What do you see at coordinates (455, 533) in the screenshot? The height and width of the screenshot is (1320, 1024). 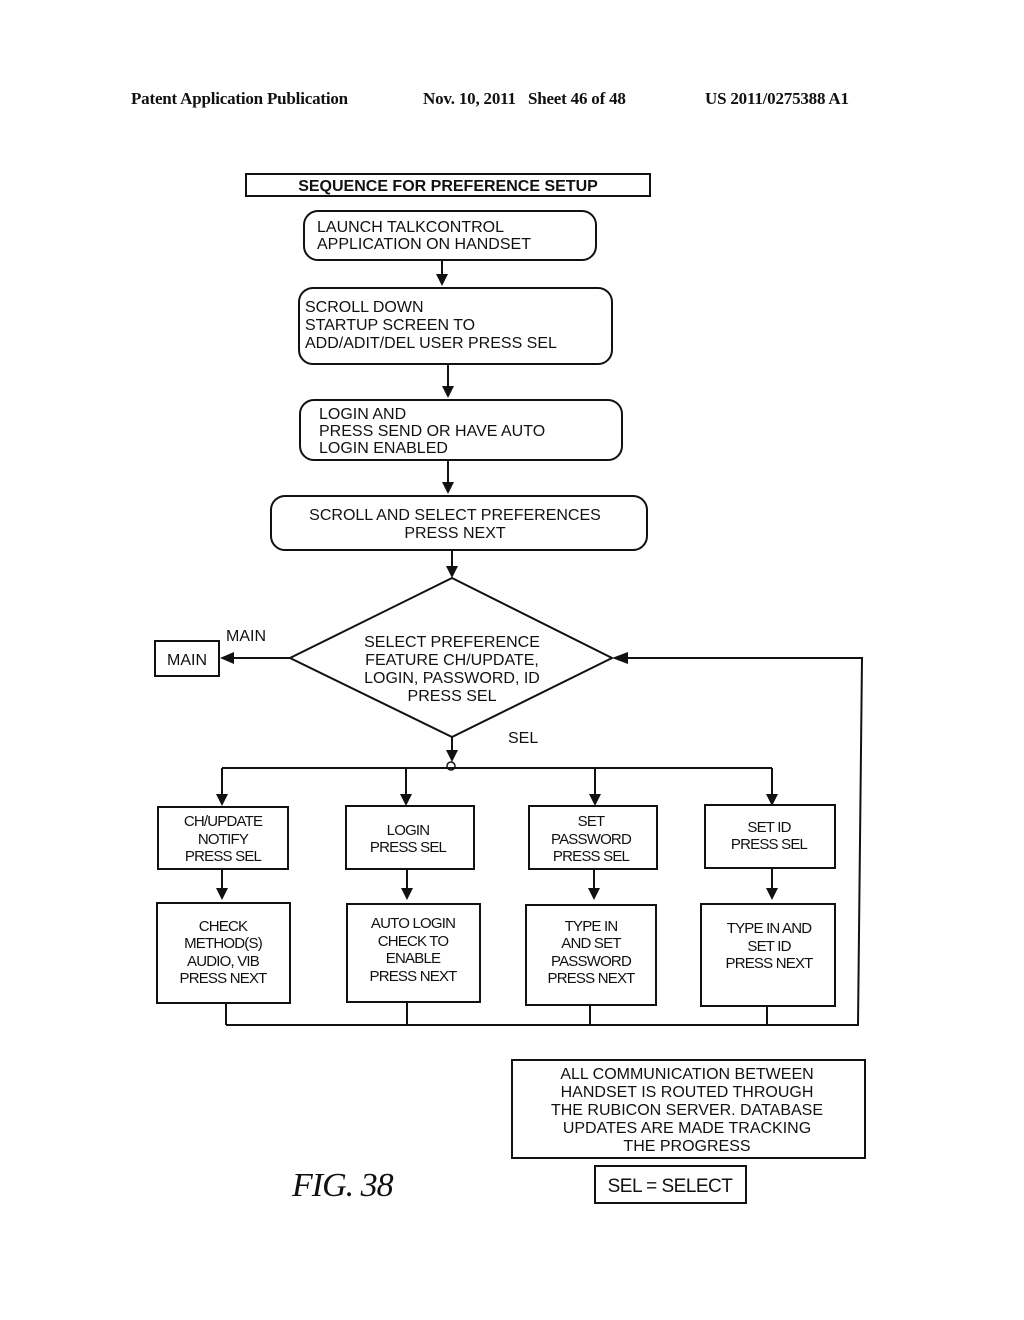 I see `step-text-line: PRESS NEXT` at bounding box center [455, 533].